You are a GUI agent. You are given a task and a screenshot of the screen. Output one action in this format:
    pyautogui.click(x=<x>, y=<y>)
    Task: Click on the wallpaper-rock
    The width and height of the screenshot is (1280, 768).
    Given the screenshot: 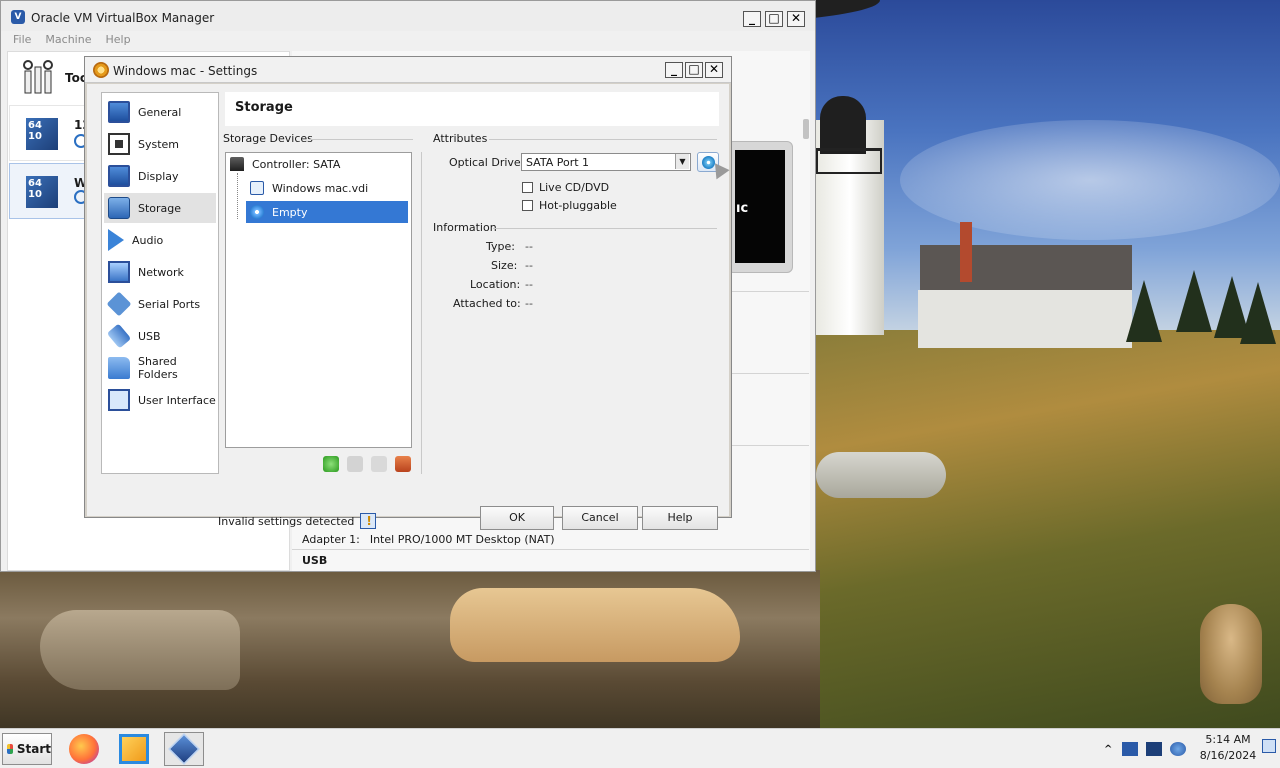 What is the action you would take?
    pyautogui.click(x=881, y=475)
    